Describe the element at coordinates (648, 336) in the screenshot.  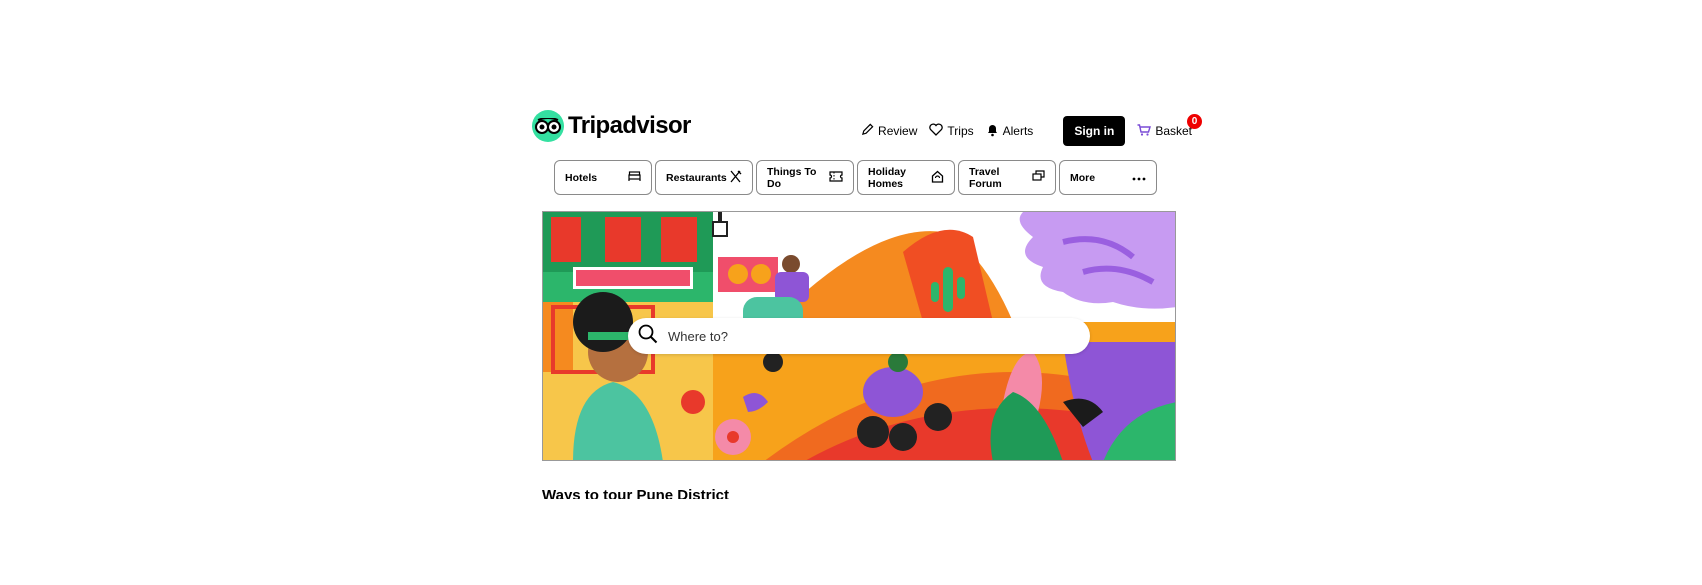
I see `search-icon` at that location.